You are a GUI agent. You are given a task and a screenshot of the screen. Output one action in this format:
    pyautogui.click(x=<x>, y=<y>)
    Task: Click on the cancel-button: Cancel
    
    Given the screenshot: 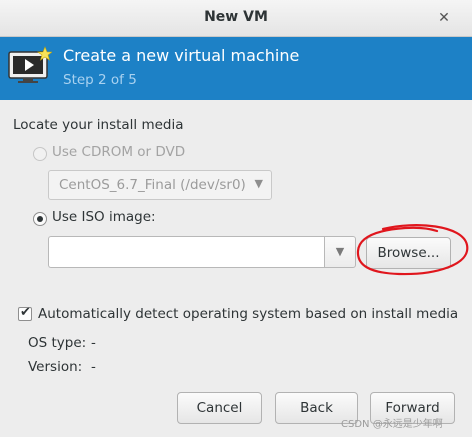 What is the action you would take?
    pyautogui.click(x=219, y=408)
    